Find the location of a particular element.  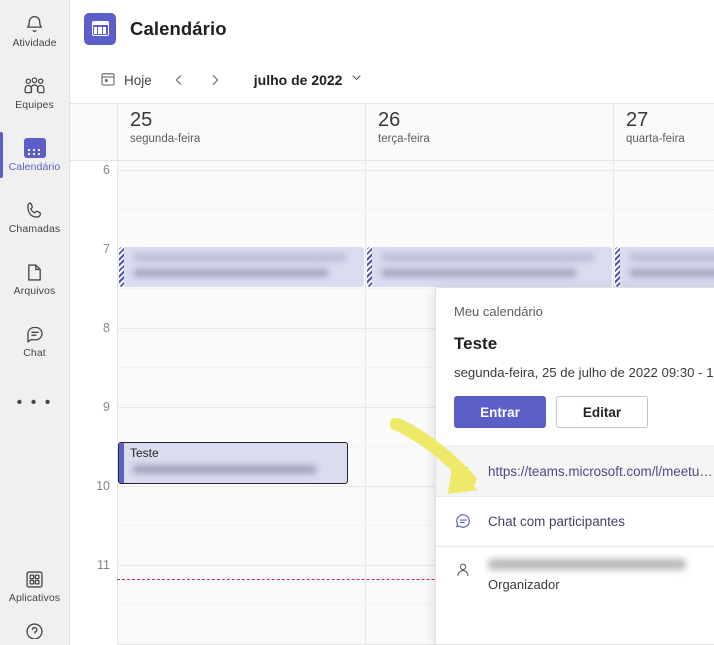

join-button: Entrar is located at coordinates (500, 412).